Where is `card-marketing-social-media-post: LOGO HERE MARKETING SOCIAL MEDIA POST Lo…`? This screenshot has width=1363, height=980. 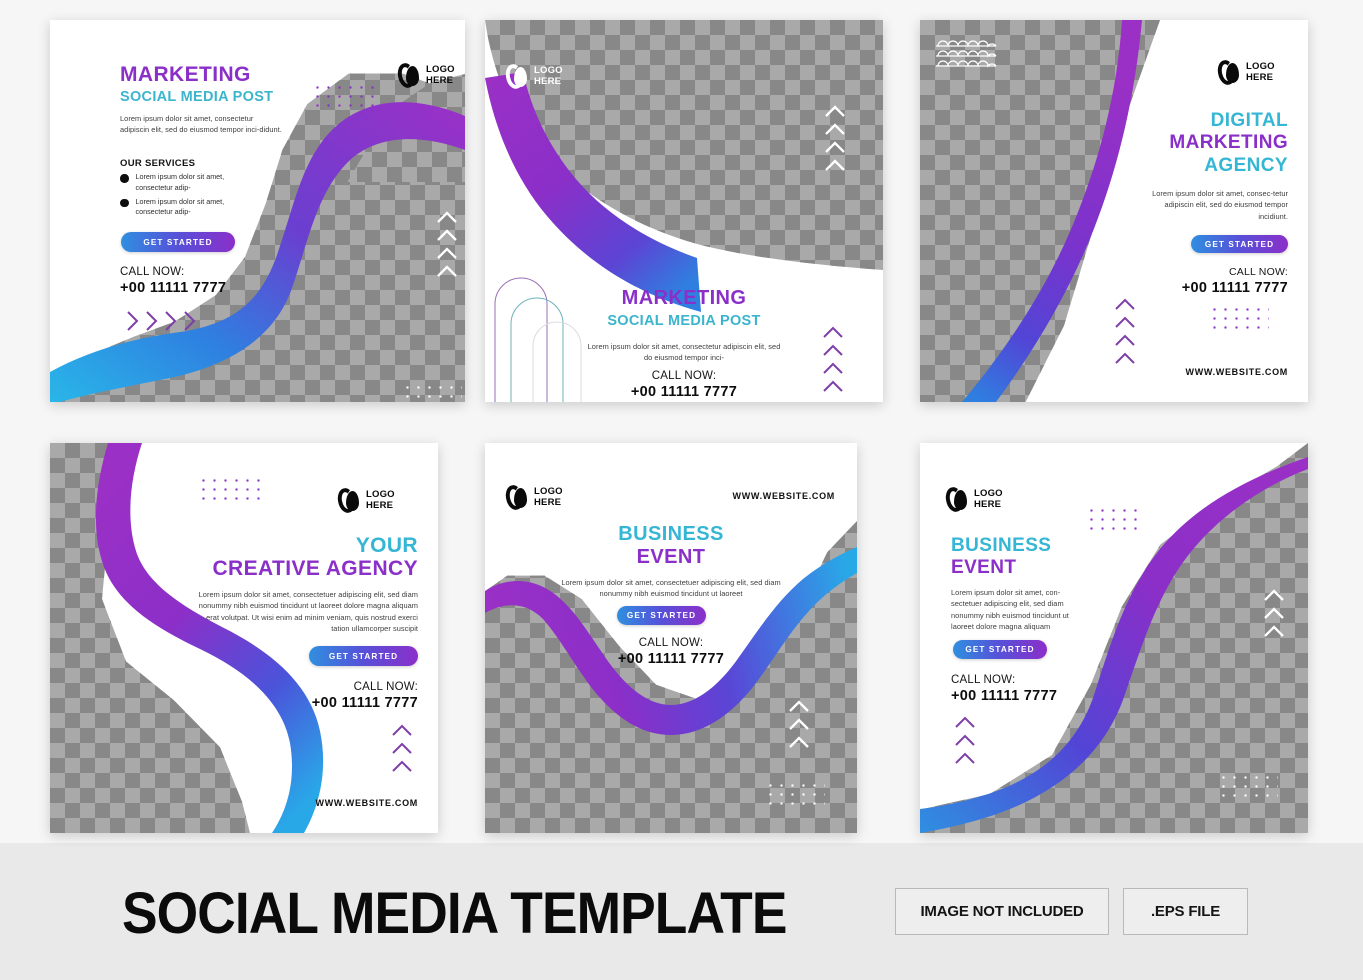 card-marketing-social-media-post: LOGO HERE MARKETING SOCIAL MEDIA POST Lo… is located at coordinates (257, 211).